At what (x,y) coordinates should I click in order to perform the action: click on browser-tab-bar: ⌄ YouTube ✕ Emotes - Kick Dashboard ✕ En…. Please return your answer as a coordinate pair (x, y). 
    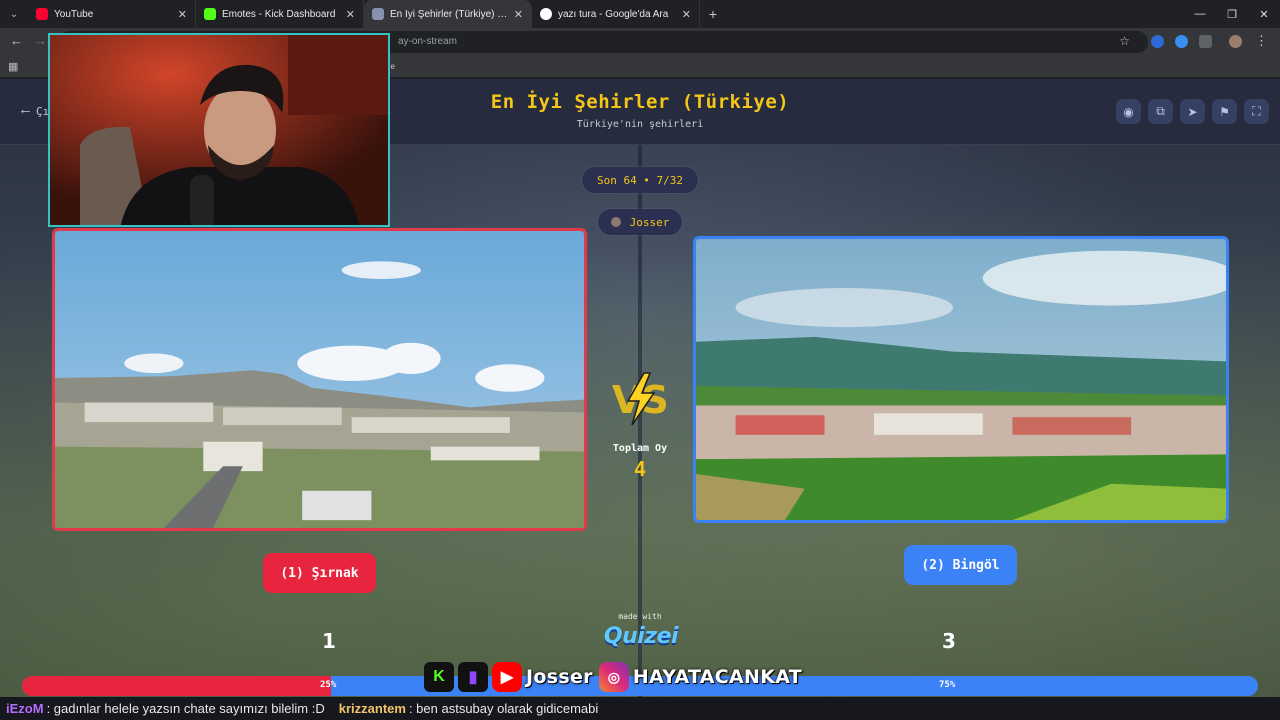
    Looking at the image, I should click on (640, 14).